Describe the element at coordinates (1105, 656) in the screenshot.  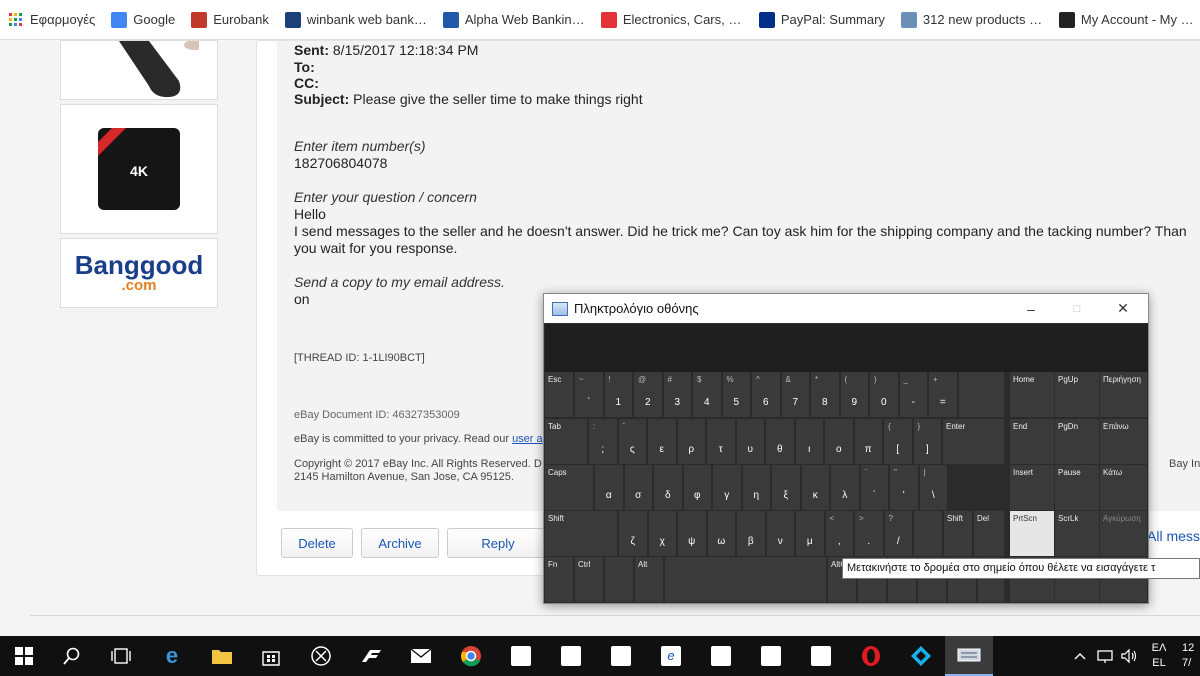
I see `network-button` at that location.